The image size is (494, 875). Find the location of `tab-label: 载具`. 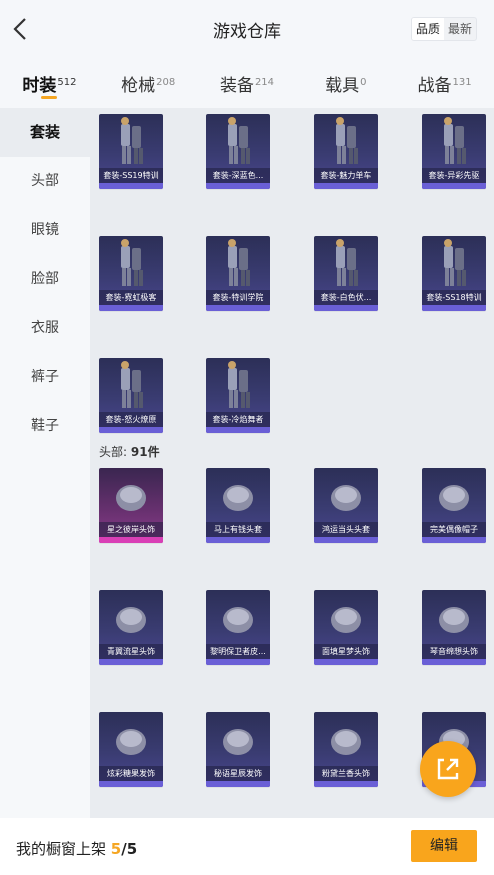

tab-label: 载具 is located at coordinates (342, 86).